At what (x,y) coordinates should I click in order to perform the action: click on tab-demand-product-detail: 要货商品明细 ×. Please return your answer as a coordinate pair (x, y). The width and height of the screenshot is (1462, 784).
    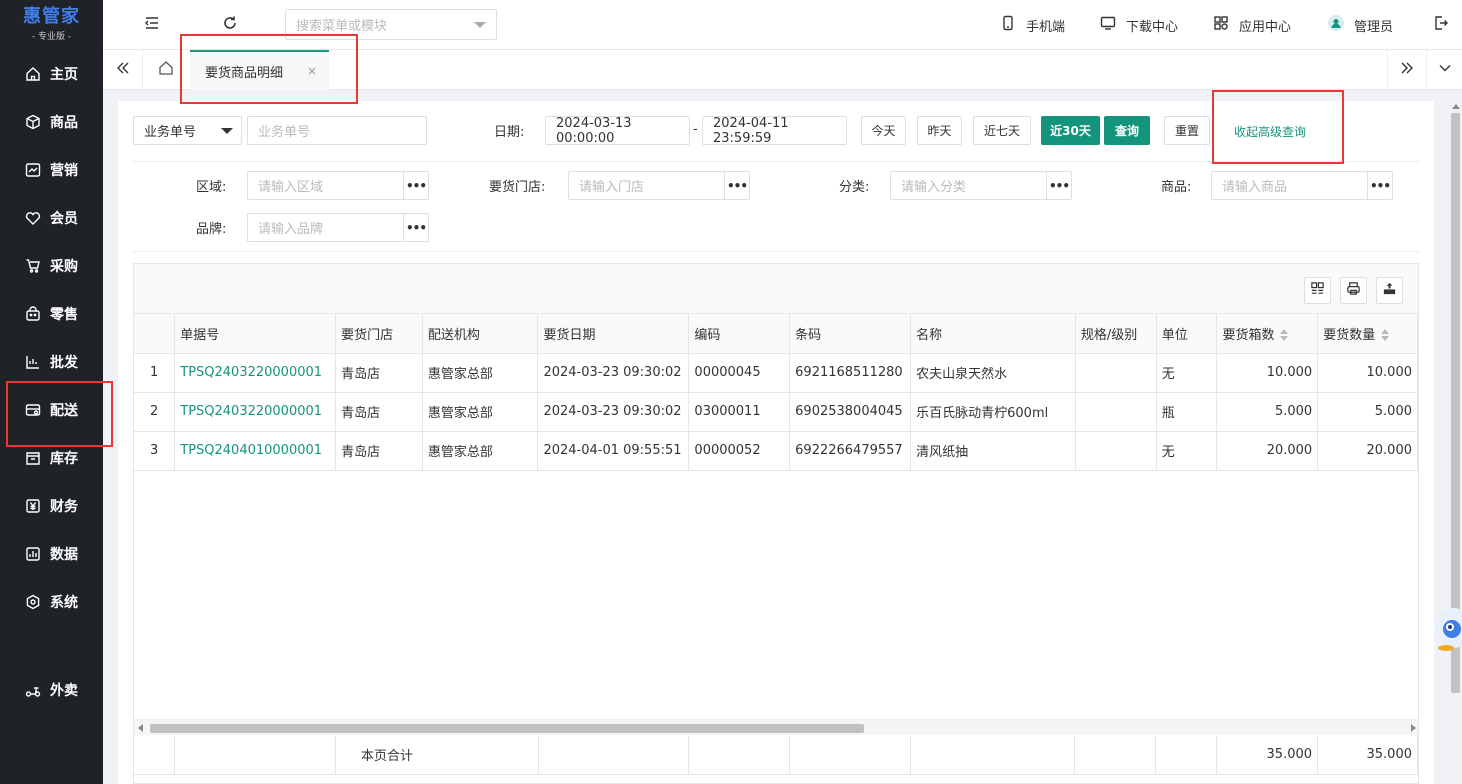
    Looking at the image, I should click on (259, 70).